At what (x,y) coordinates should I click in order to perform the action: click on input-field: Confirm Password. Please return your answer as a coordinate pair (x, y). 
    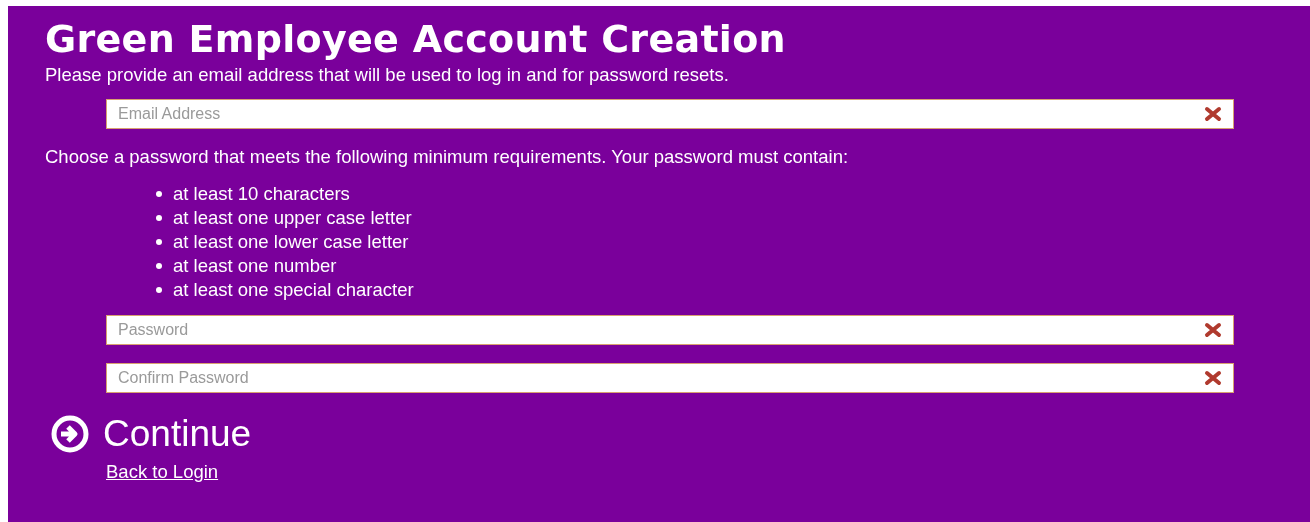
    Looking at the image, I should click on (670, 378).